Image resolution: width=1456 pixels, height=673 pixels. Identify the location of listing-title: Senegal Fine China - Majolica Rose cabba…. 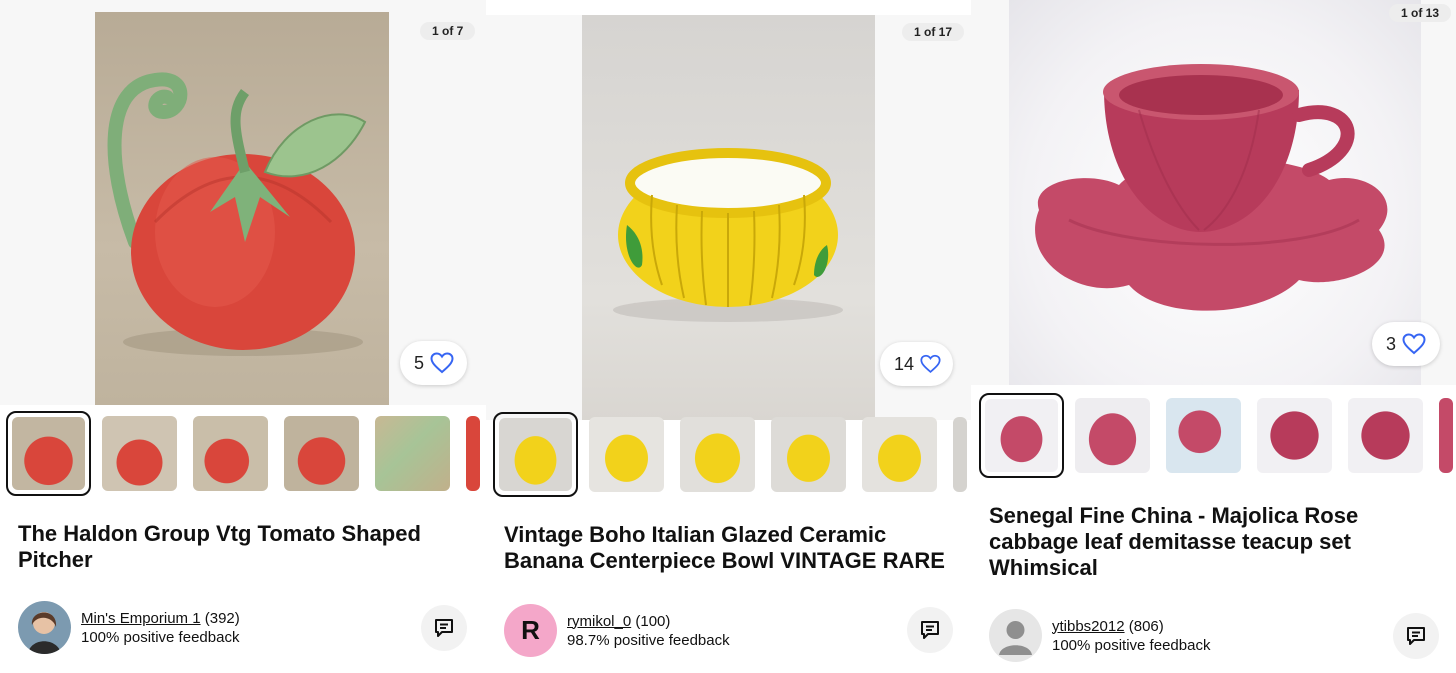
(1214, 542).